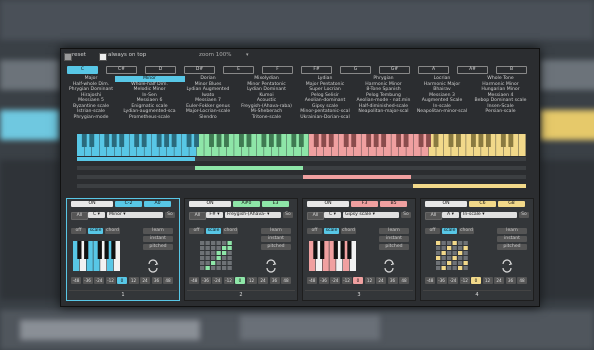 The image size is (594, 350). What do you see at coordinates (325, 118) in the screenshot?
I see `scale-item: Ukrainian-Dorian-scal` at bounding box center [325, 118].